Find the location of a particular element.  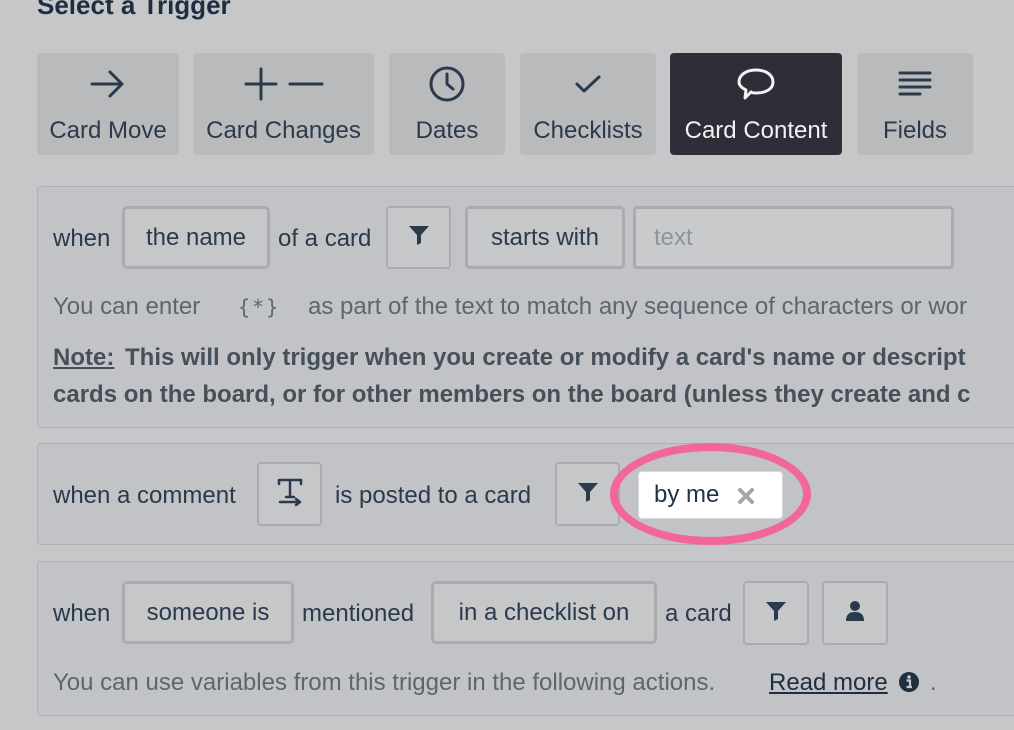

plus-minus-icon is located at coordinates (284, 84).